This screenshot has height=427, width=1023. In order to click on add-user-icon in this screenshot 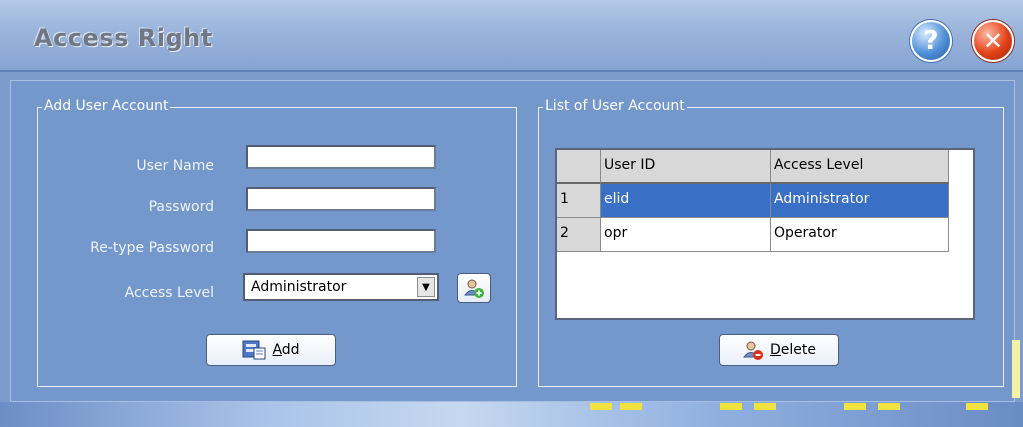, I will do `click(473, 288)`.